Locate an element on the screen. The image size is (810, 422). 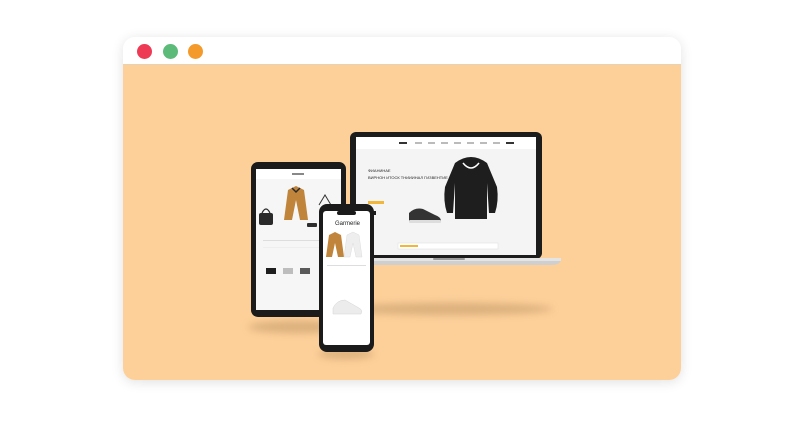
minimize-button is located at coordinates (170, 51).